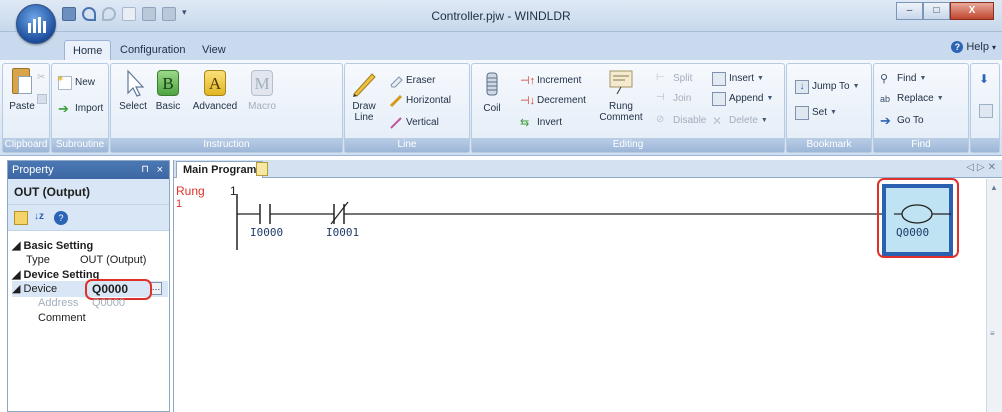 This screenshot has height=412, width=1002. Describe the element at coordinates (41, 218) in the screenshot. I see `sort-alpha-icon: ↓z` at that location.